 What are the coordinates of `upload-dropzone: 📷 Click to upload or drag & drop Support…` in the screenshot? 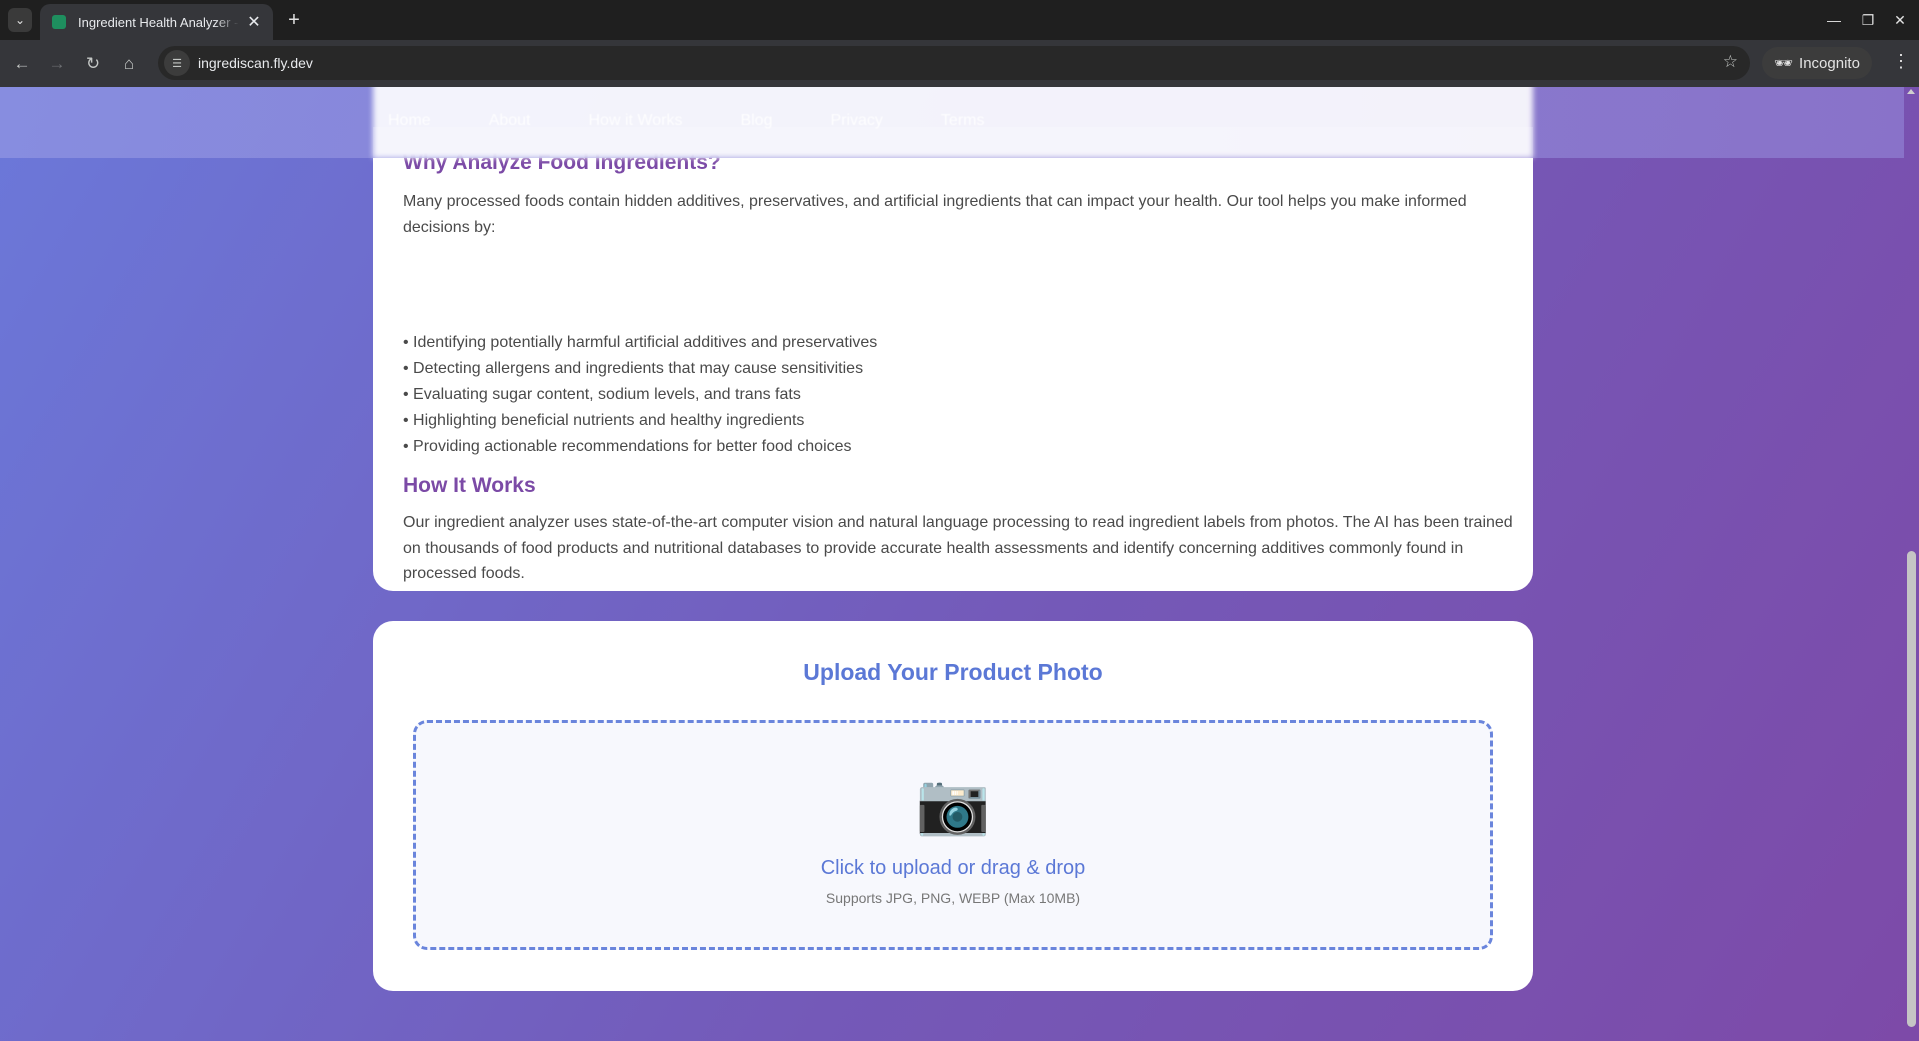 It's located at (953, 835).